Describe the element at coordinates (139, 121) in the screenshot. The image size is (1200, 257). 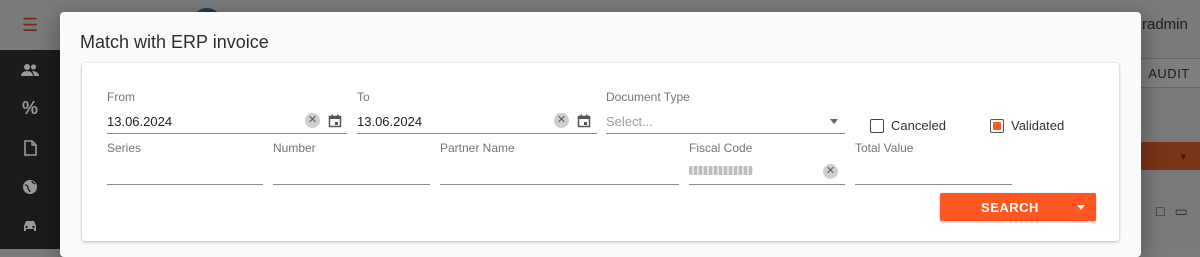
I see `from-date-input: 13.06.2024` at that location.